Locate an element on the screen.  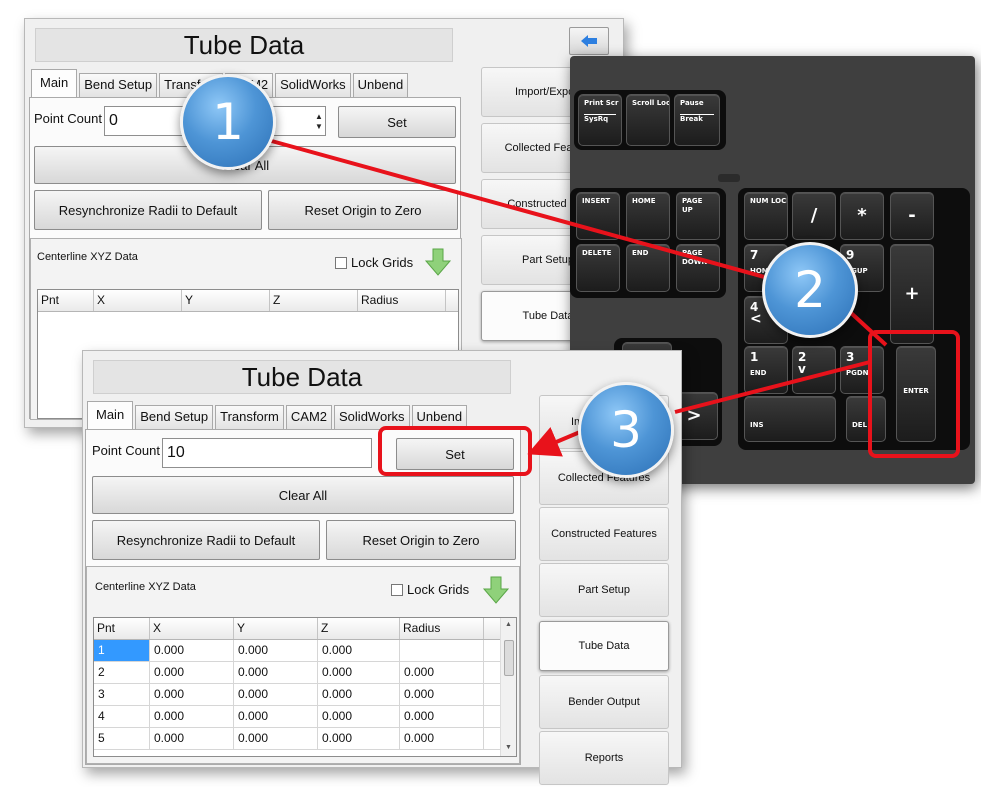
enter-key-highlight is located at coordinates (914, 394).